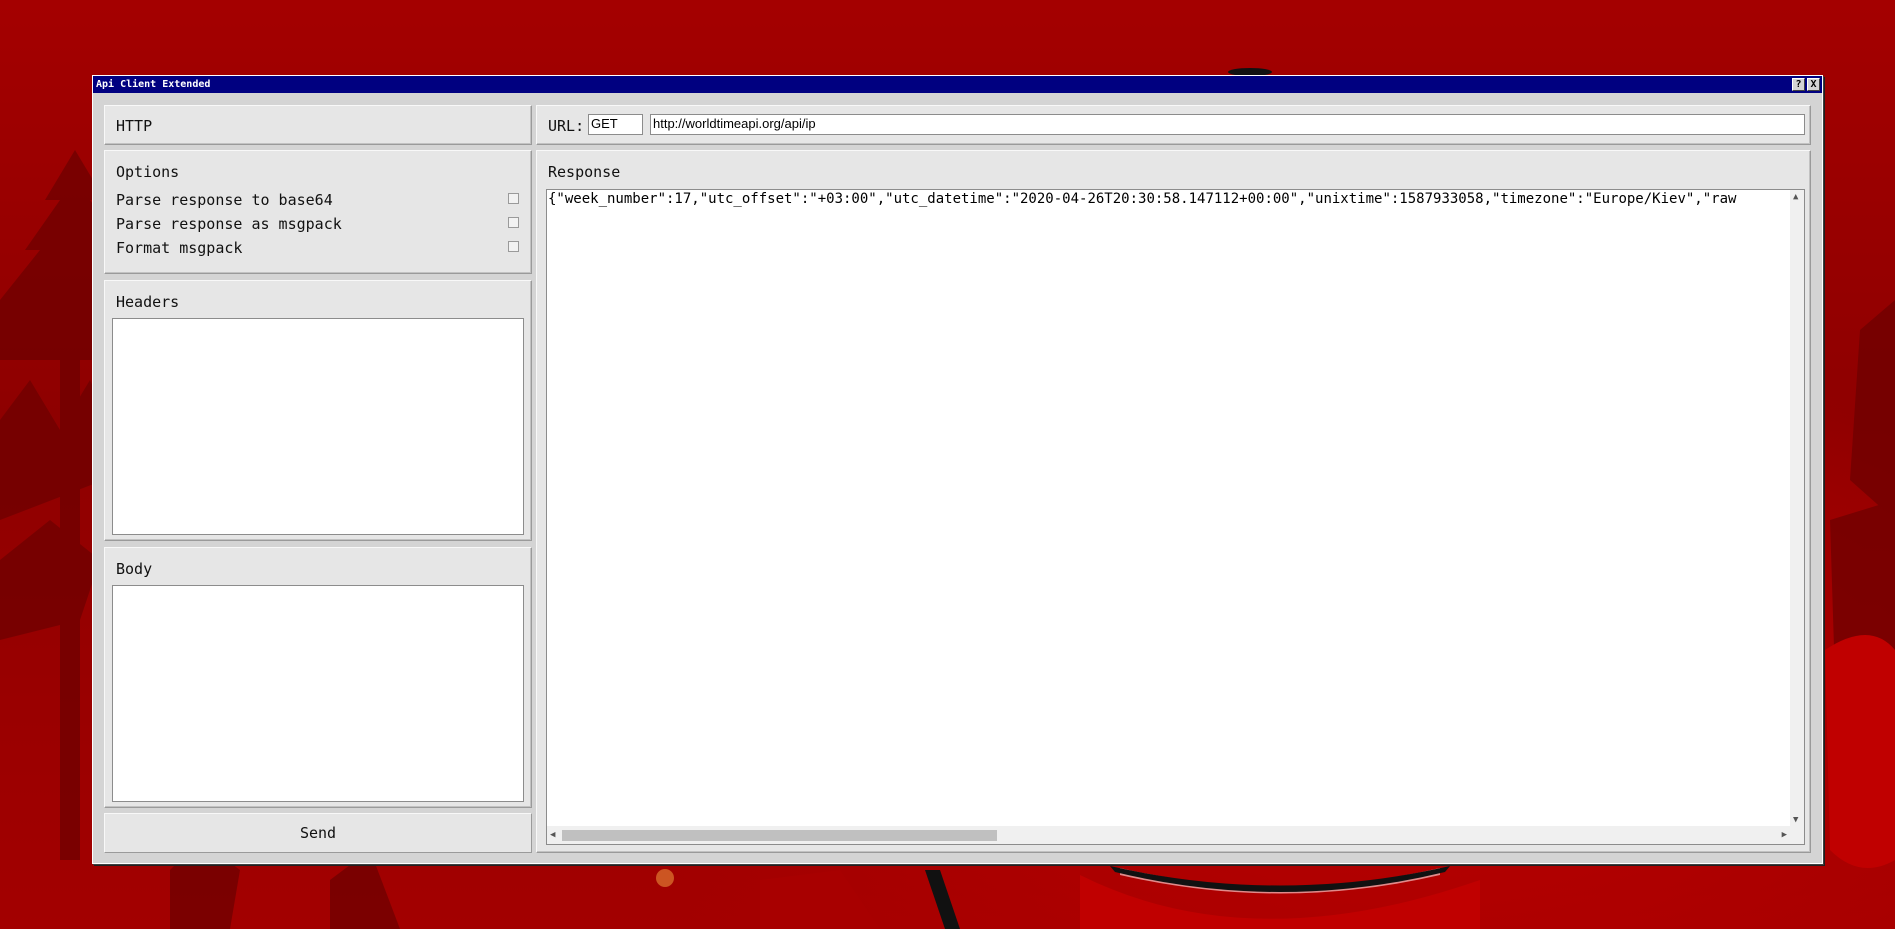 The height and width of the screenshot is (929, 1895). Describe the element at coordinates (318, 426) in the screenshot. I see `headers-textarea` at that location.